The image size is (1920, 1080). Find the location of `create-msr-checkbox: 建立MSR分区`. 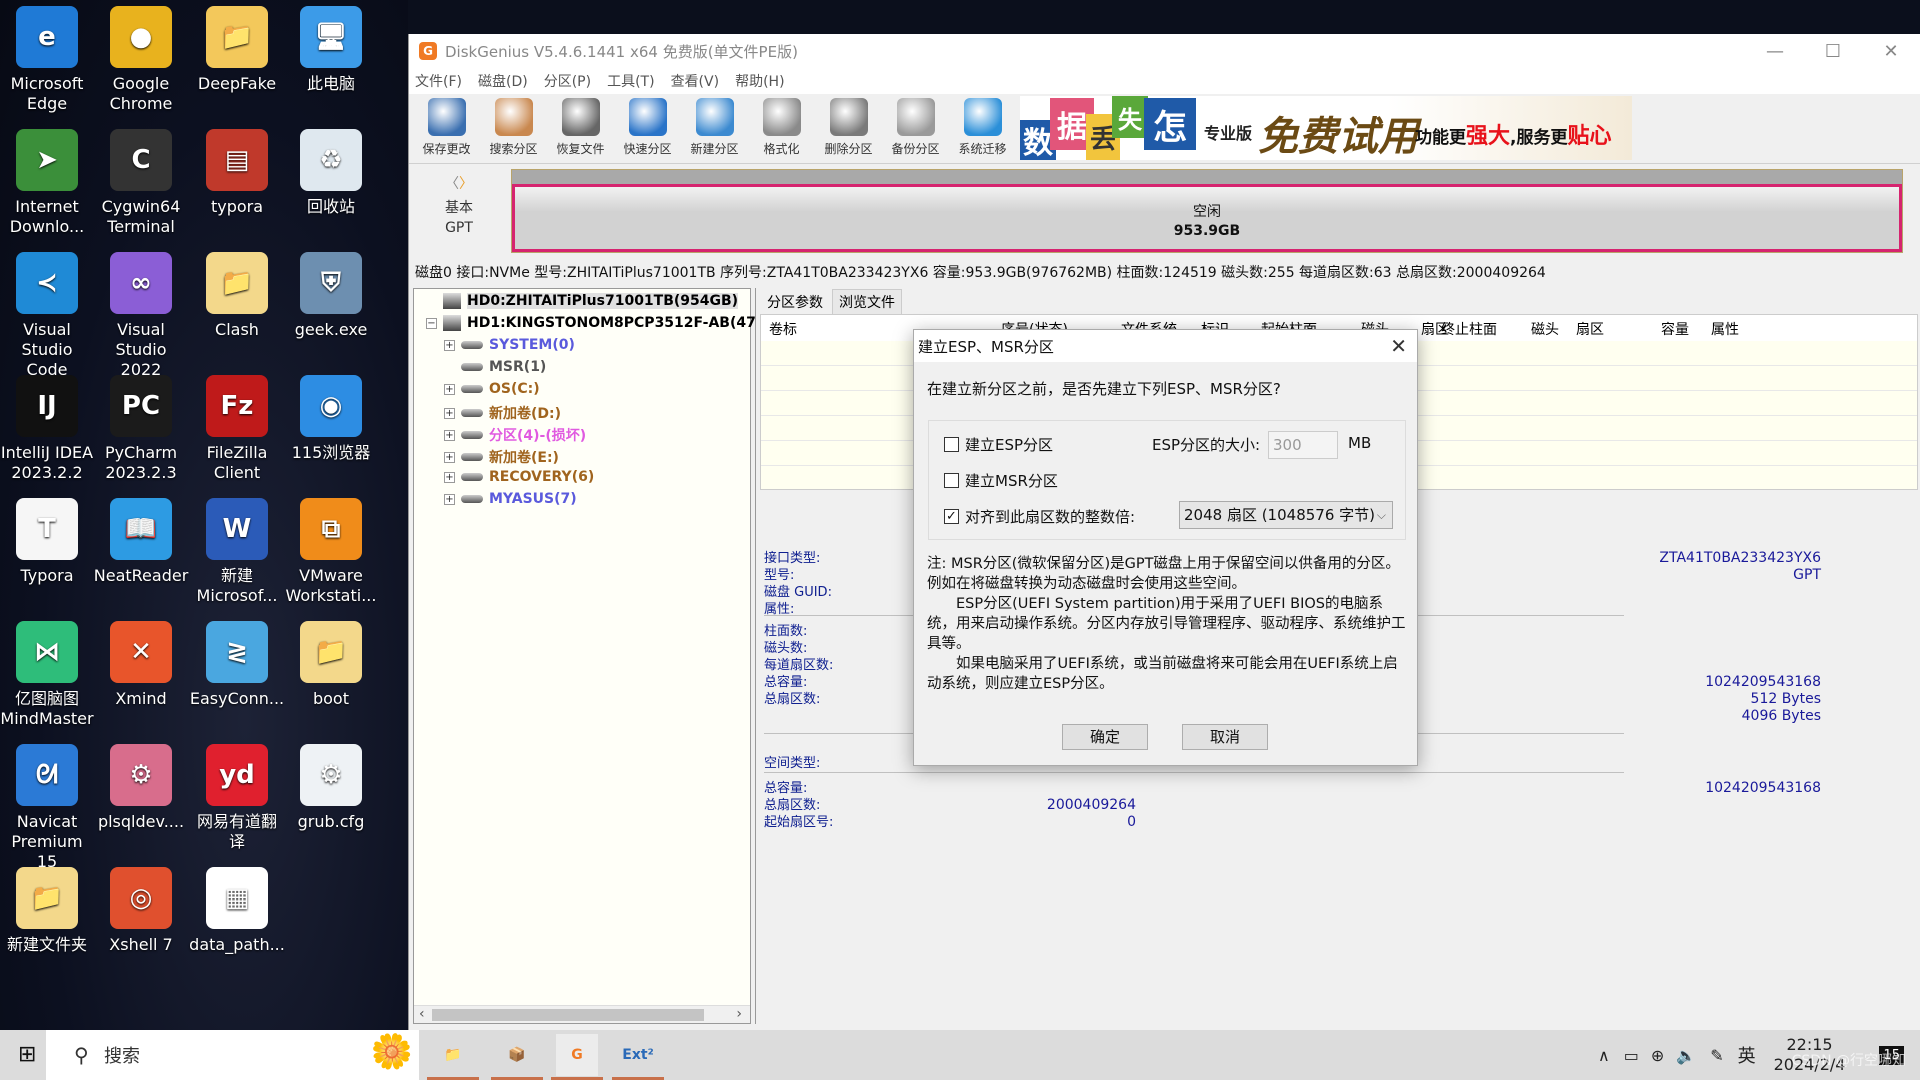

create-msr-checkbox: 建立MSR分区 is located at coordinates (1001, 480).